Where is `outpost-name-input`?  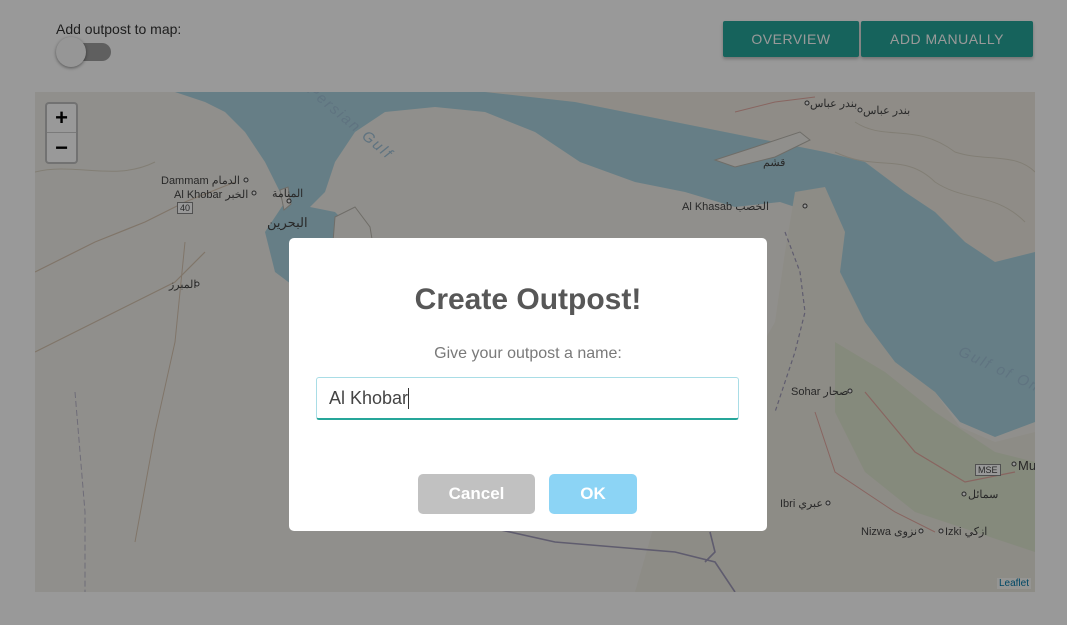 outpost-name-input is located at coordinates (527, 398).